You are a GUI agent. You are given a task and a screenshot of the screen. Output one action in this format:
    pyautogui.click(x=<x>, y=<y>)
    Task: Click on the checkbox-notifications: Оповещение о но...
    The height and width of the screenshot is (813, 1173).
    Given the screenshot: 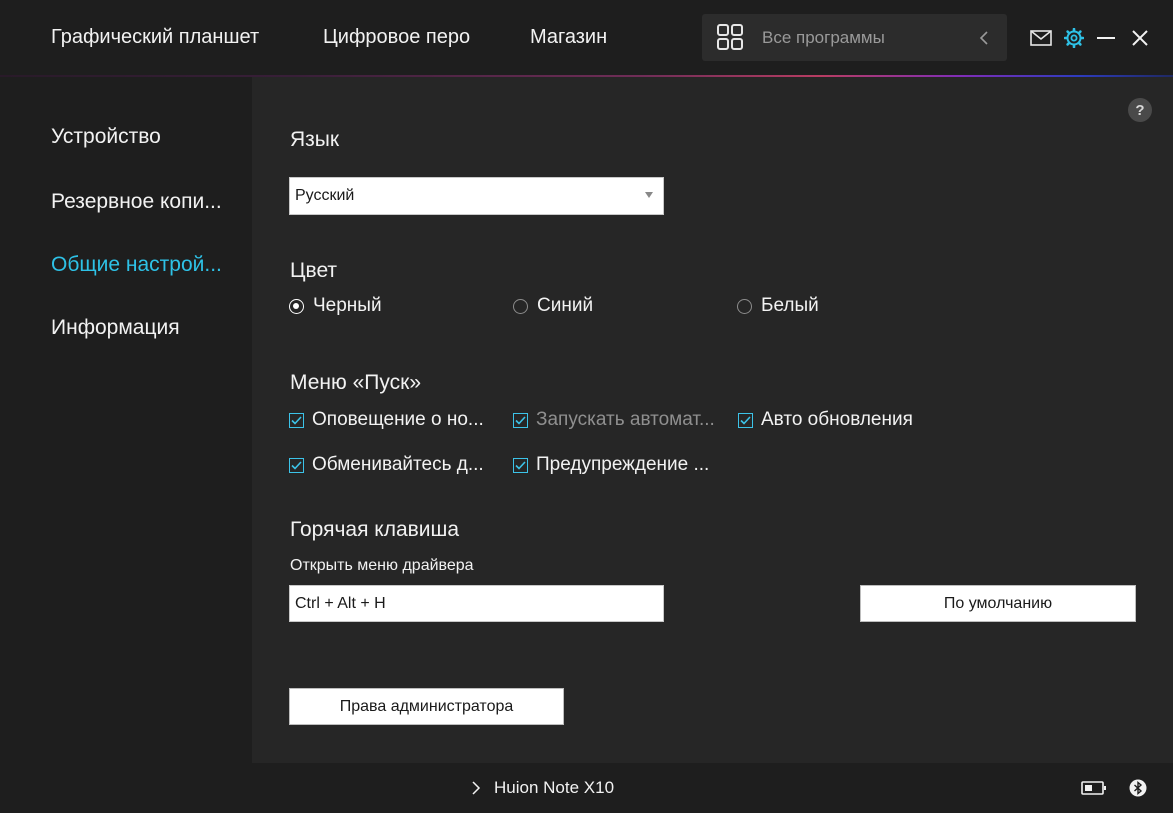 What is the action you would take?
    pyautogui.click(x=386, y=420)
    